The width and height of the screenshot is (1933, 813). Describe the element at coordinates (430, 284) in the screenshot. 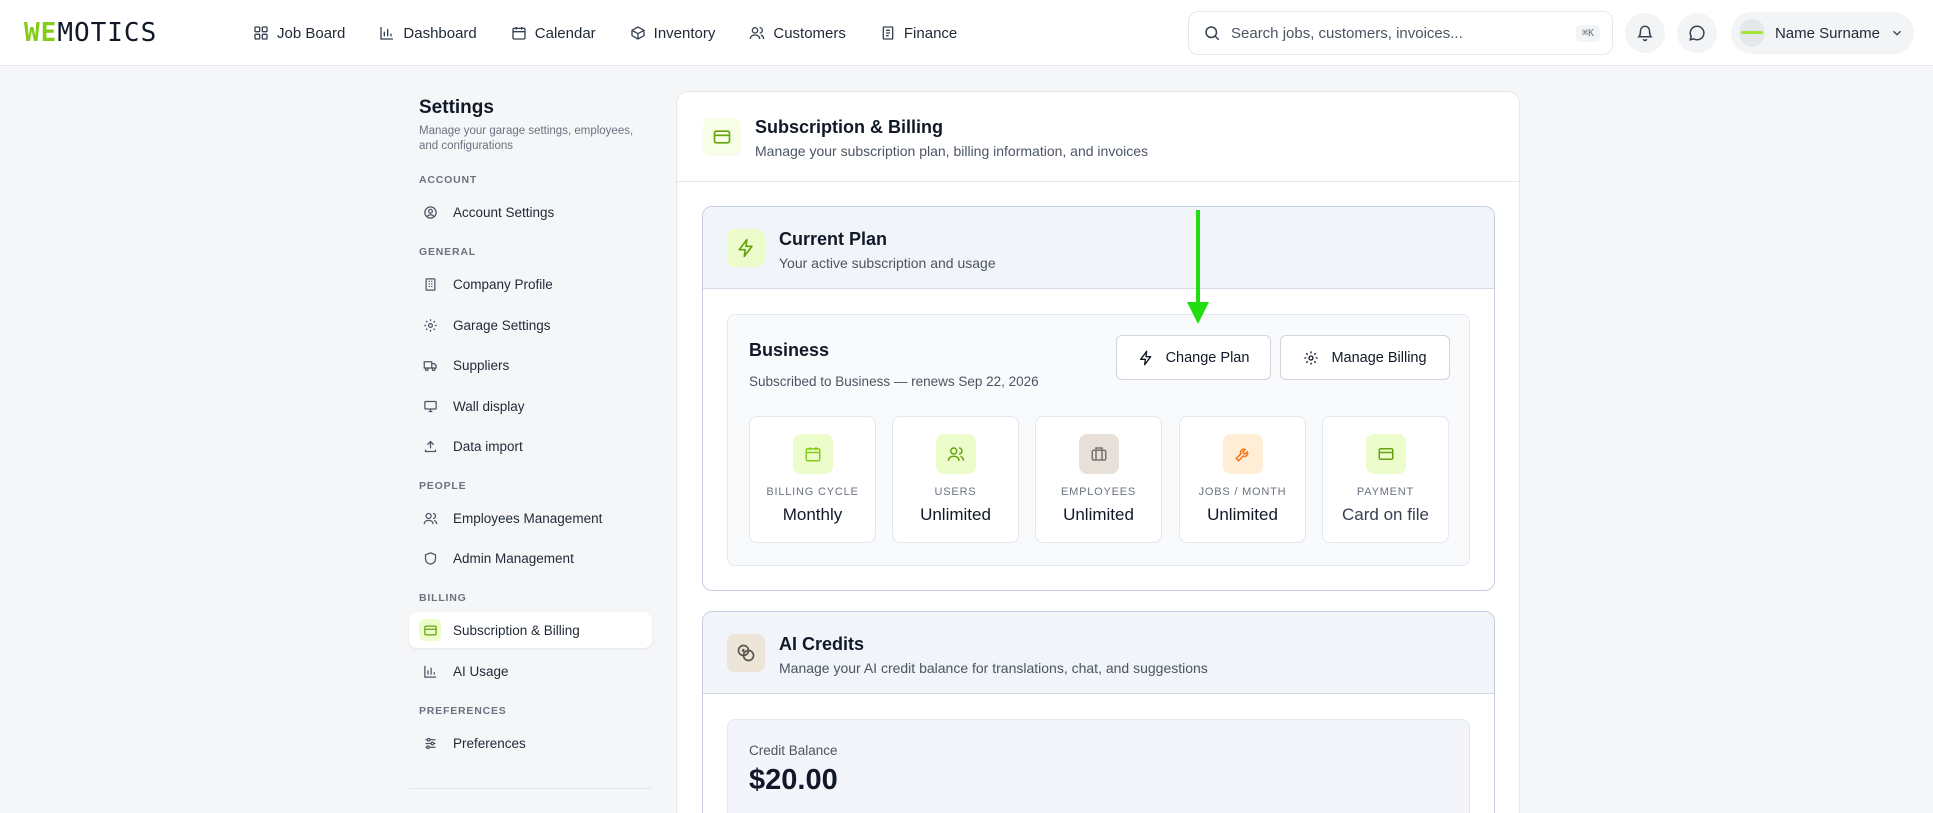

I see `building-icon` at that location.